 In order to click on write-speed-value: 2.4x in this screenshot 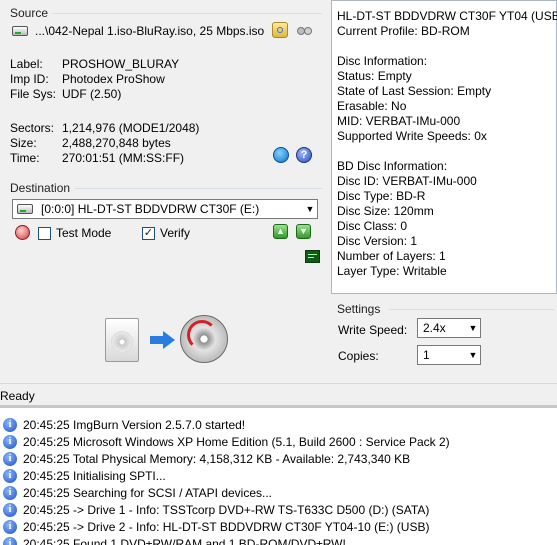, I will do `click(434, 328)`.